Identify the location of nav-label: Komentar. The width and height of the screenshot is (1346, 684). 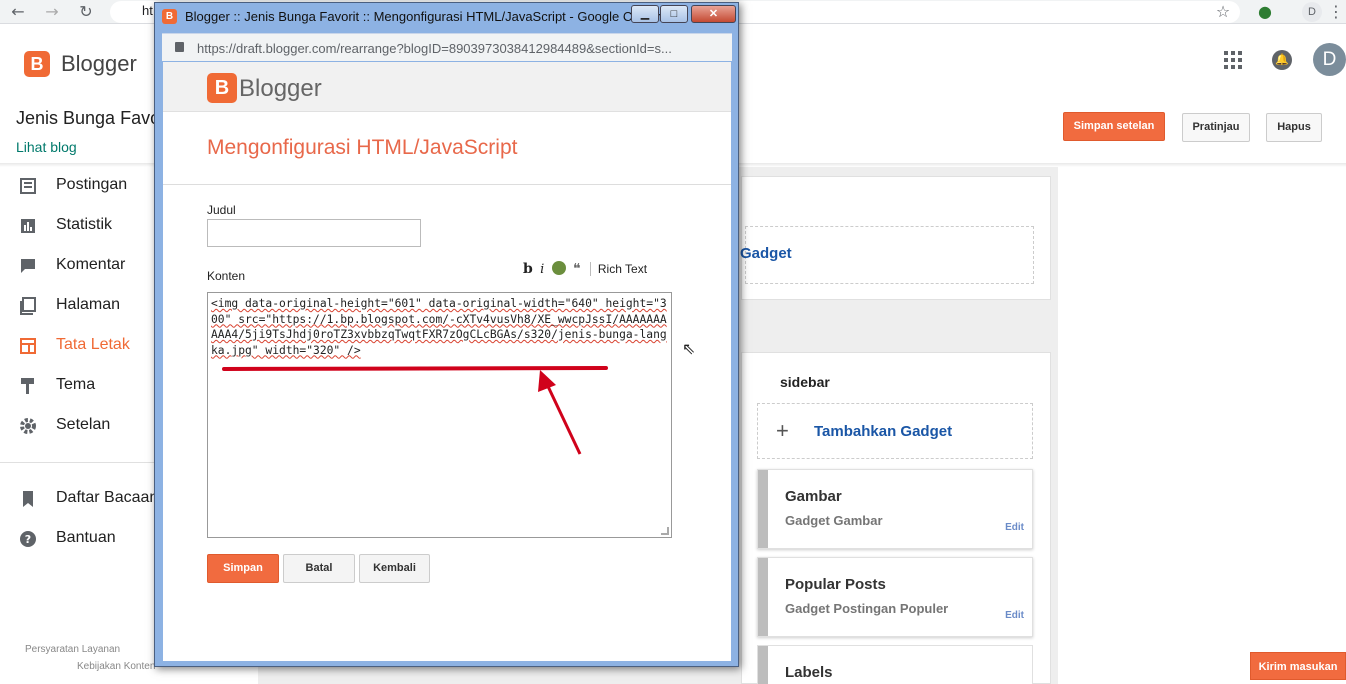
(91, 264).